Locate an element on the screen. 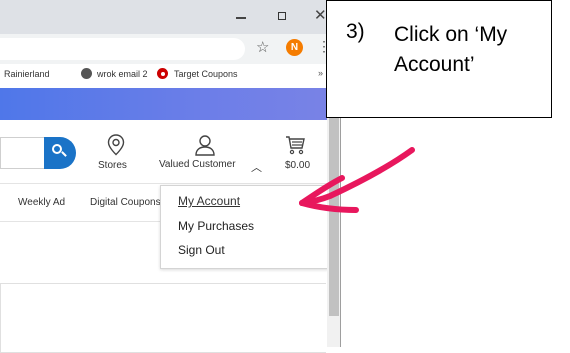 This screenshot has width=570, height=353. menu-item-my-purchases: My Purchases is located at coordinates (216, 226).